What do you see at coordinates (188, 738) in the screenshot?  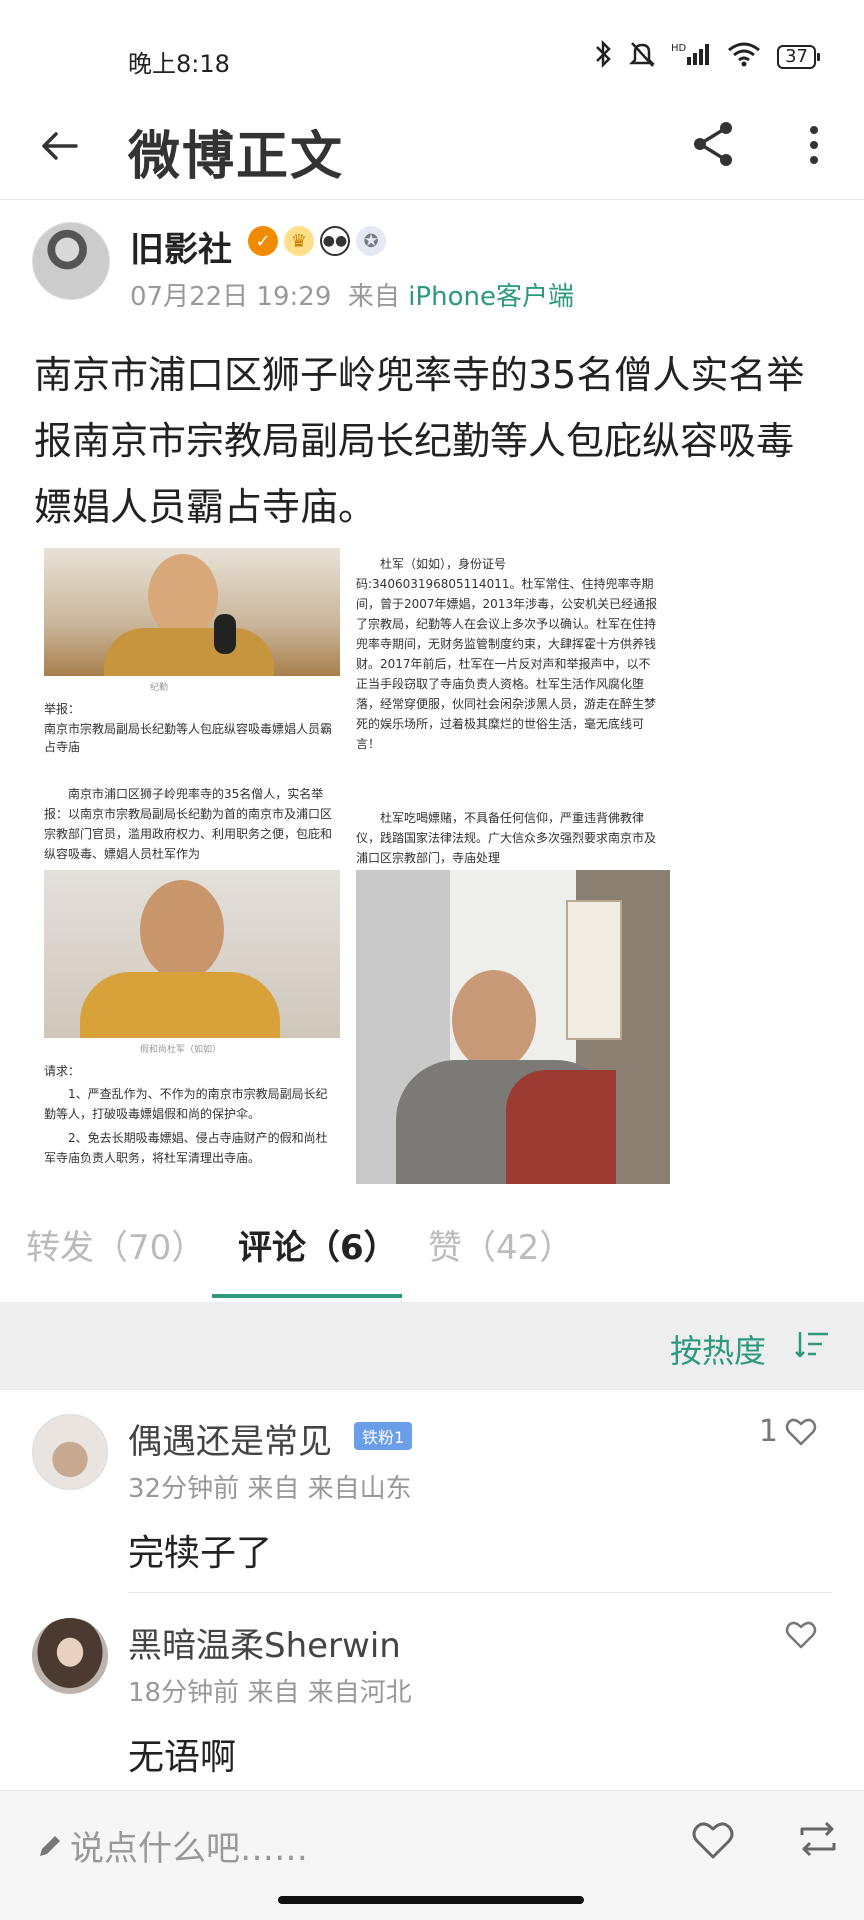 I see `report-subject: 南京市宗教局副局长纪勤等人包庇纵容吸毒嫖娼人员霸占寺庙` at bounding box center [188, 738].